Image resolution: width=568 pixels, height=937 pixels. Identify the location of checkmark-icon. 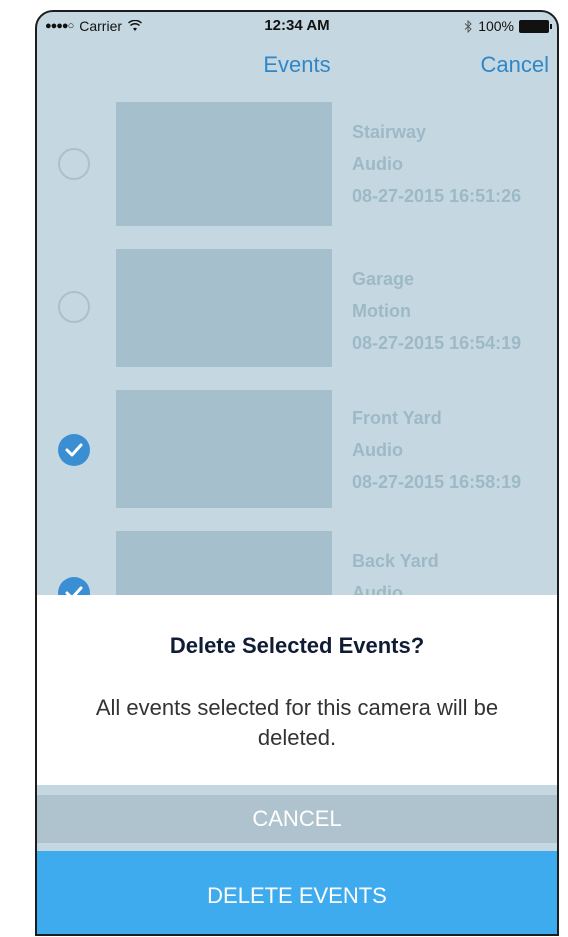
(74, 450).